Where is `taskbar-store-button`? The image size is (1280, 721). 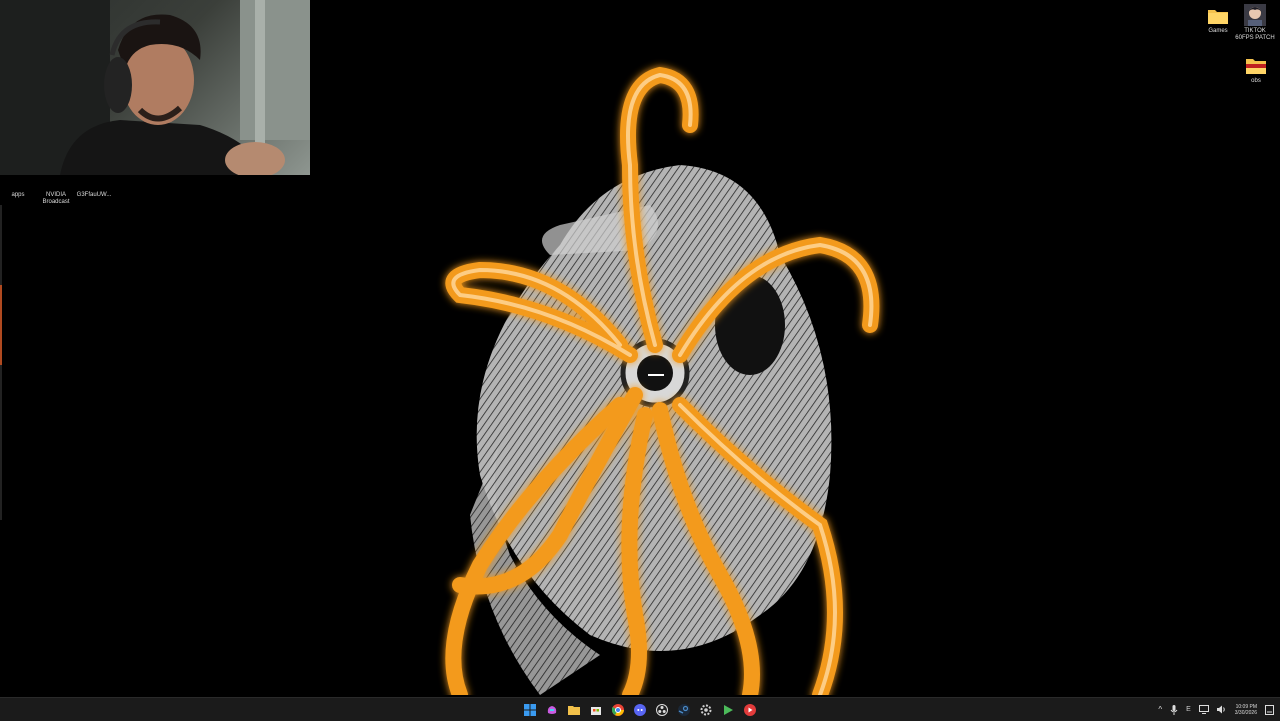
taskbar-store-button is located at coordinates (596, 709).